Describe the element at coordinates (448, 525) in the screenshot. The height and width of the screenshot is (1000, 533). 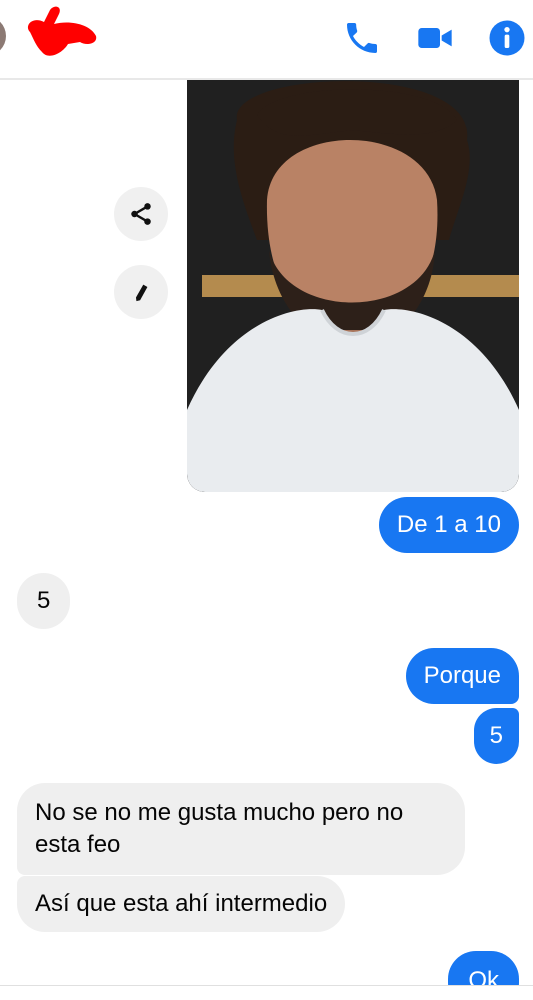
I see `message-bubble-outgoing: De 1 a 10` at that location.